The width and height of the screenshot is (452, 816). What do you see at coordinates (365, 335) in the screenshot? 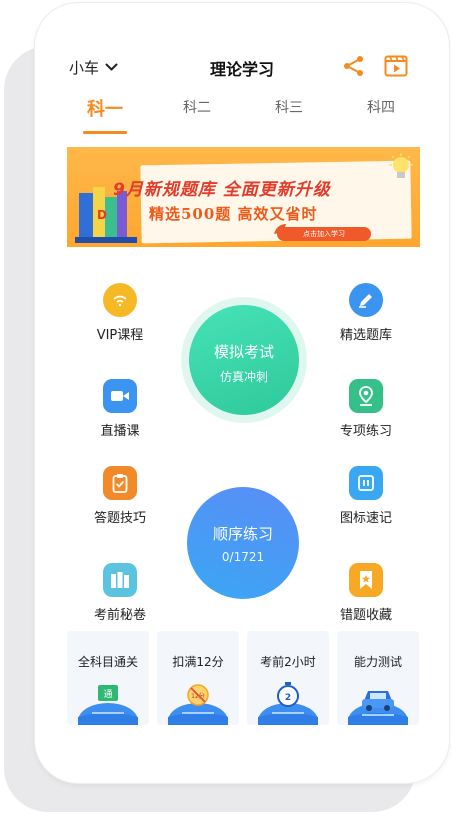
I see `menu-label: 精选题库` at bounding box center [365, 335].